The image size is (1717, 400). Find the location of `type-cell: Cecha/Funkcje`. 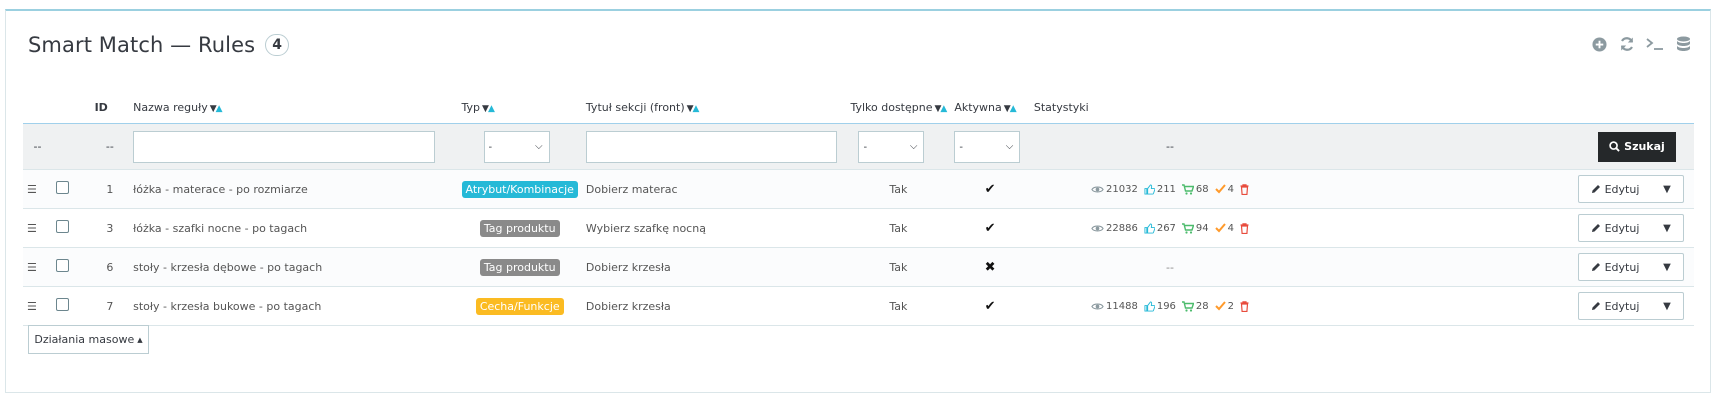

type-cell: Cecha/Funkcje is located at coordinates (519, 306).